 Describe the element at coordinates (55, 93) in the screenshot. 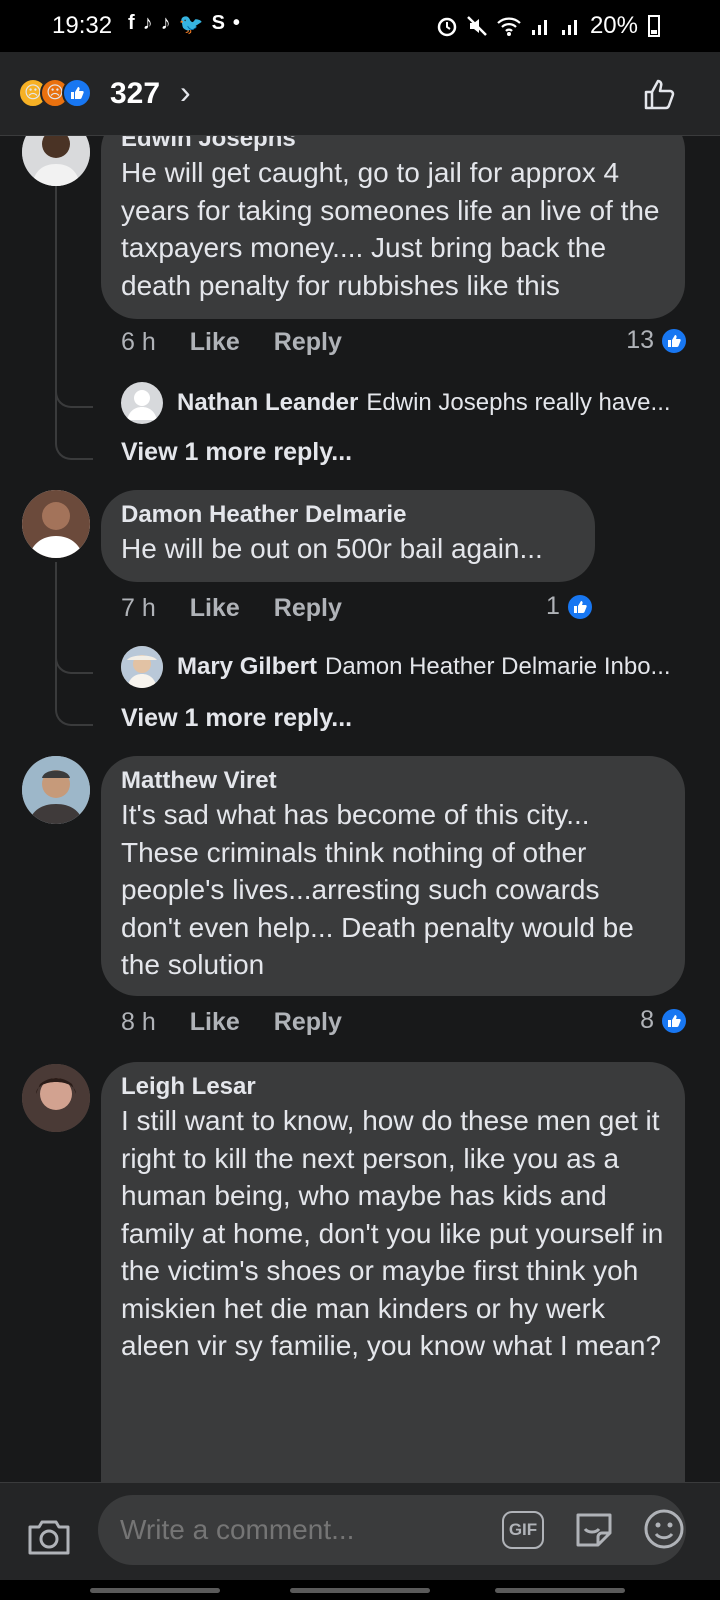

I see `reaction-summary: ☹ ☹` at that location.